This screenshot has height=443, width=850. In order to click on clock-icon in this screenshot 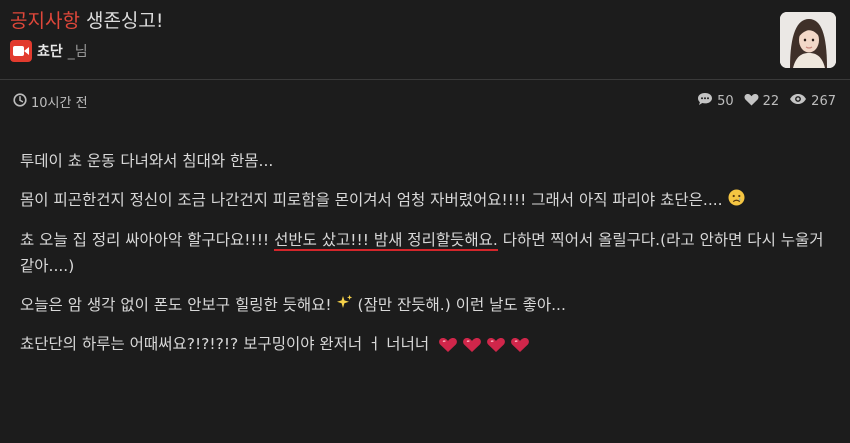, I will do `click(20, 101)`.